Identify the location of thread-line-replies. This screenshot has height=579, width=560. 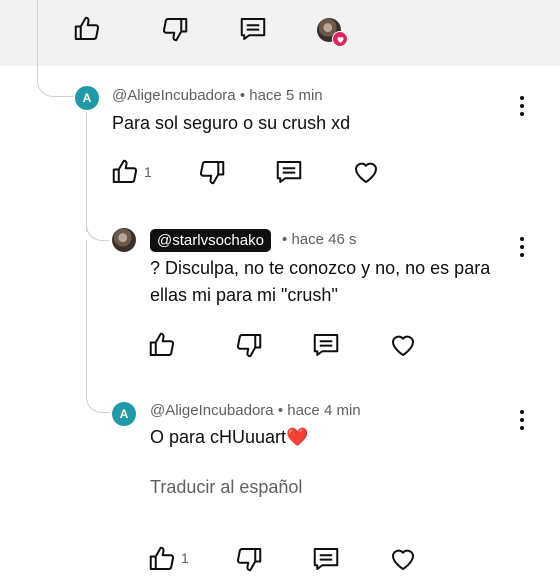
(86, 172).